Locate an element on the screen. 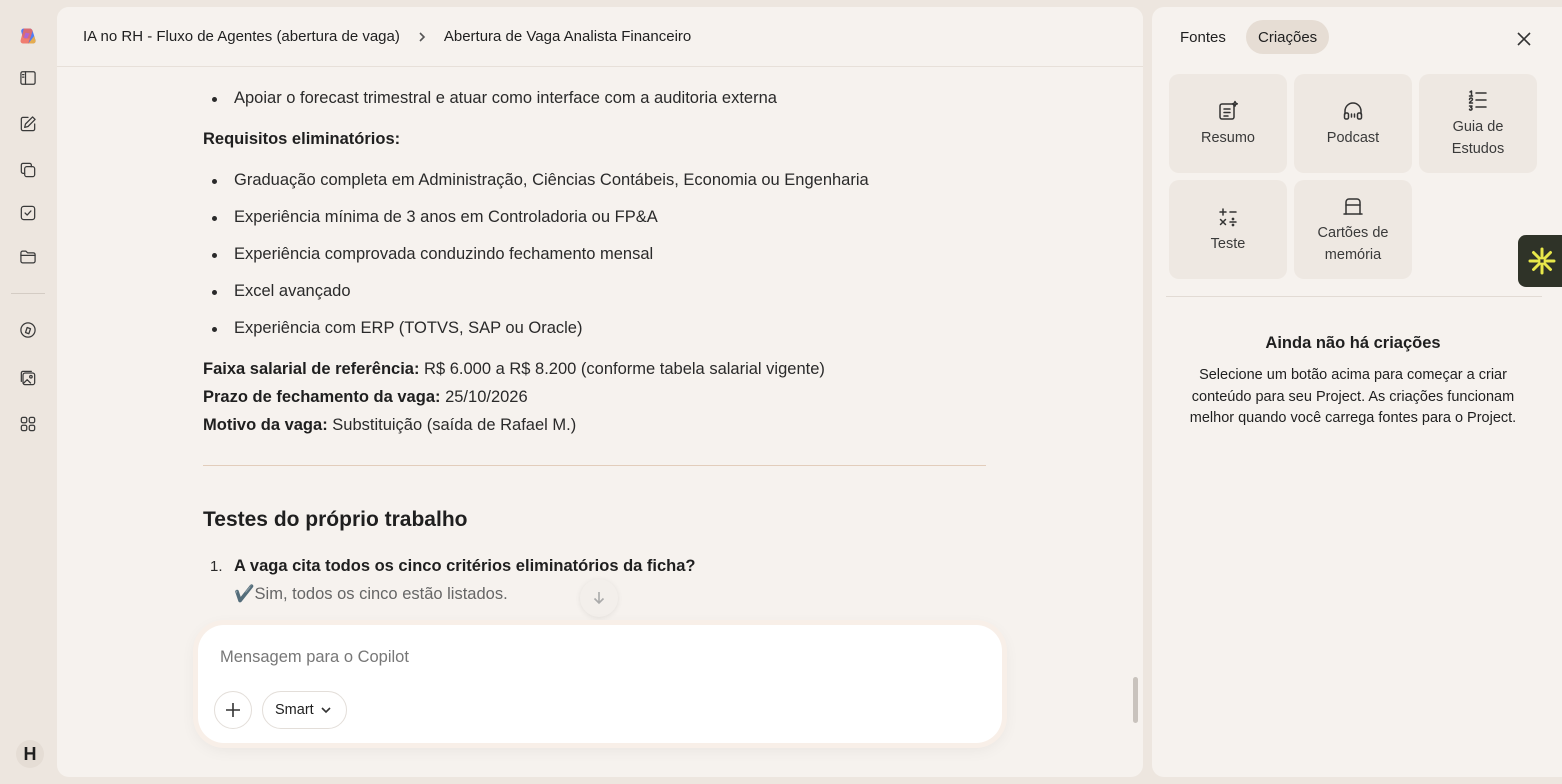  scroll-down-button is located at coordinates (599, 598).